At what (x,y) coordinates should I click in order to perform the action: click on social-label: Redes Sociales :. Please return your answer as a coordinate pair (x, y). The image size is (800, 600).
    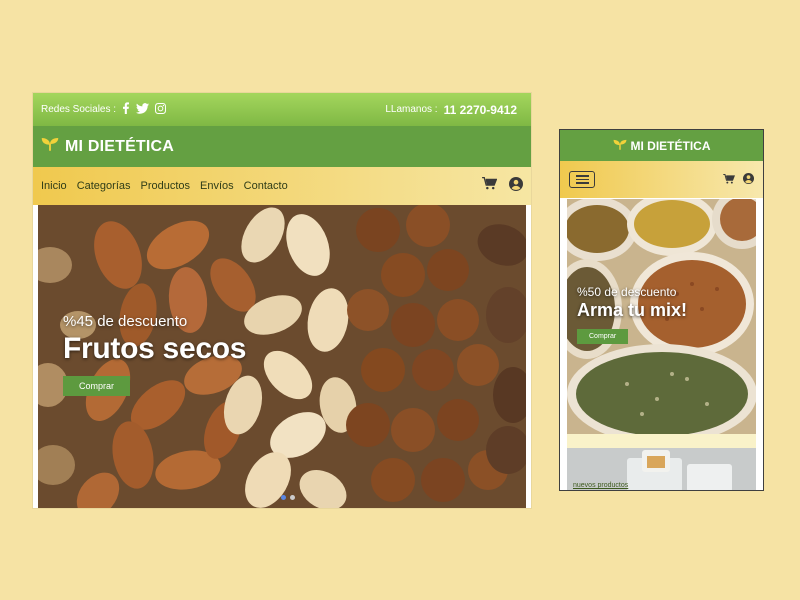
    Looking at the image, I should click on (79, 109).